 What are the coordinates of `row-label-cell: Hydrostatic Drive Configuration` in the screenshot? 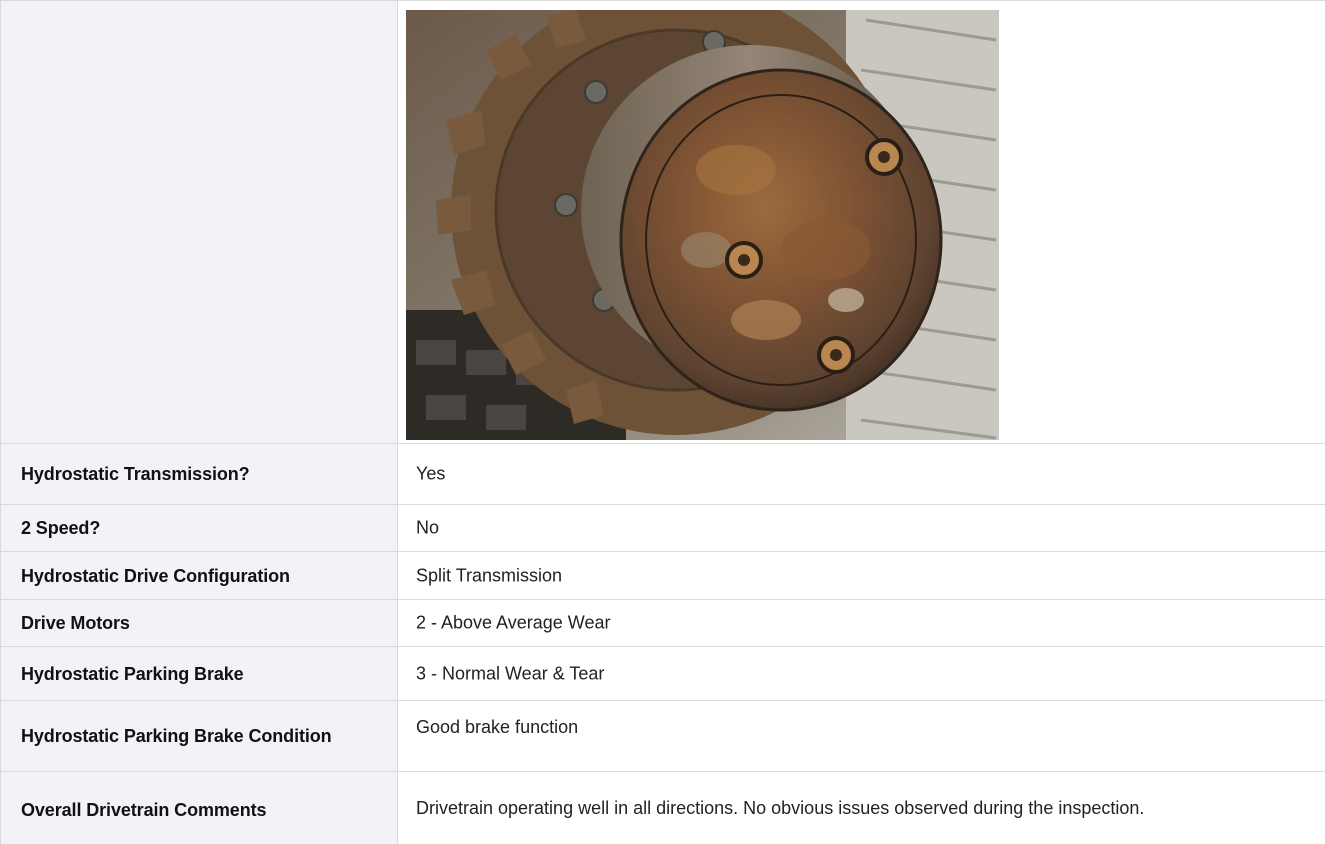 It's located at (199, 575).